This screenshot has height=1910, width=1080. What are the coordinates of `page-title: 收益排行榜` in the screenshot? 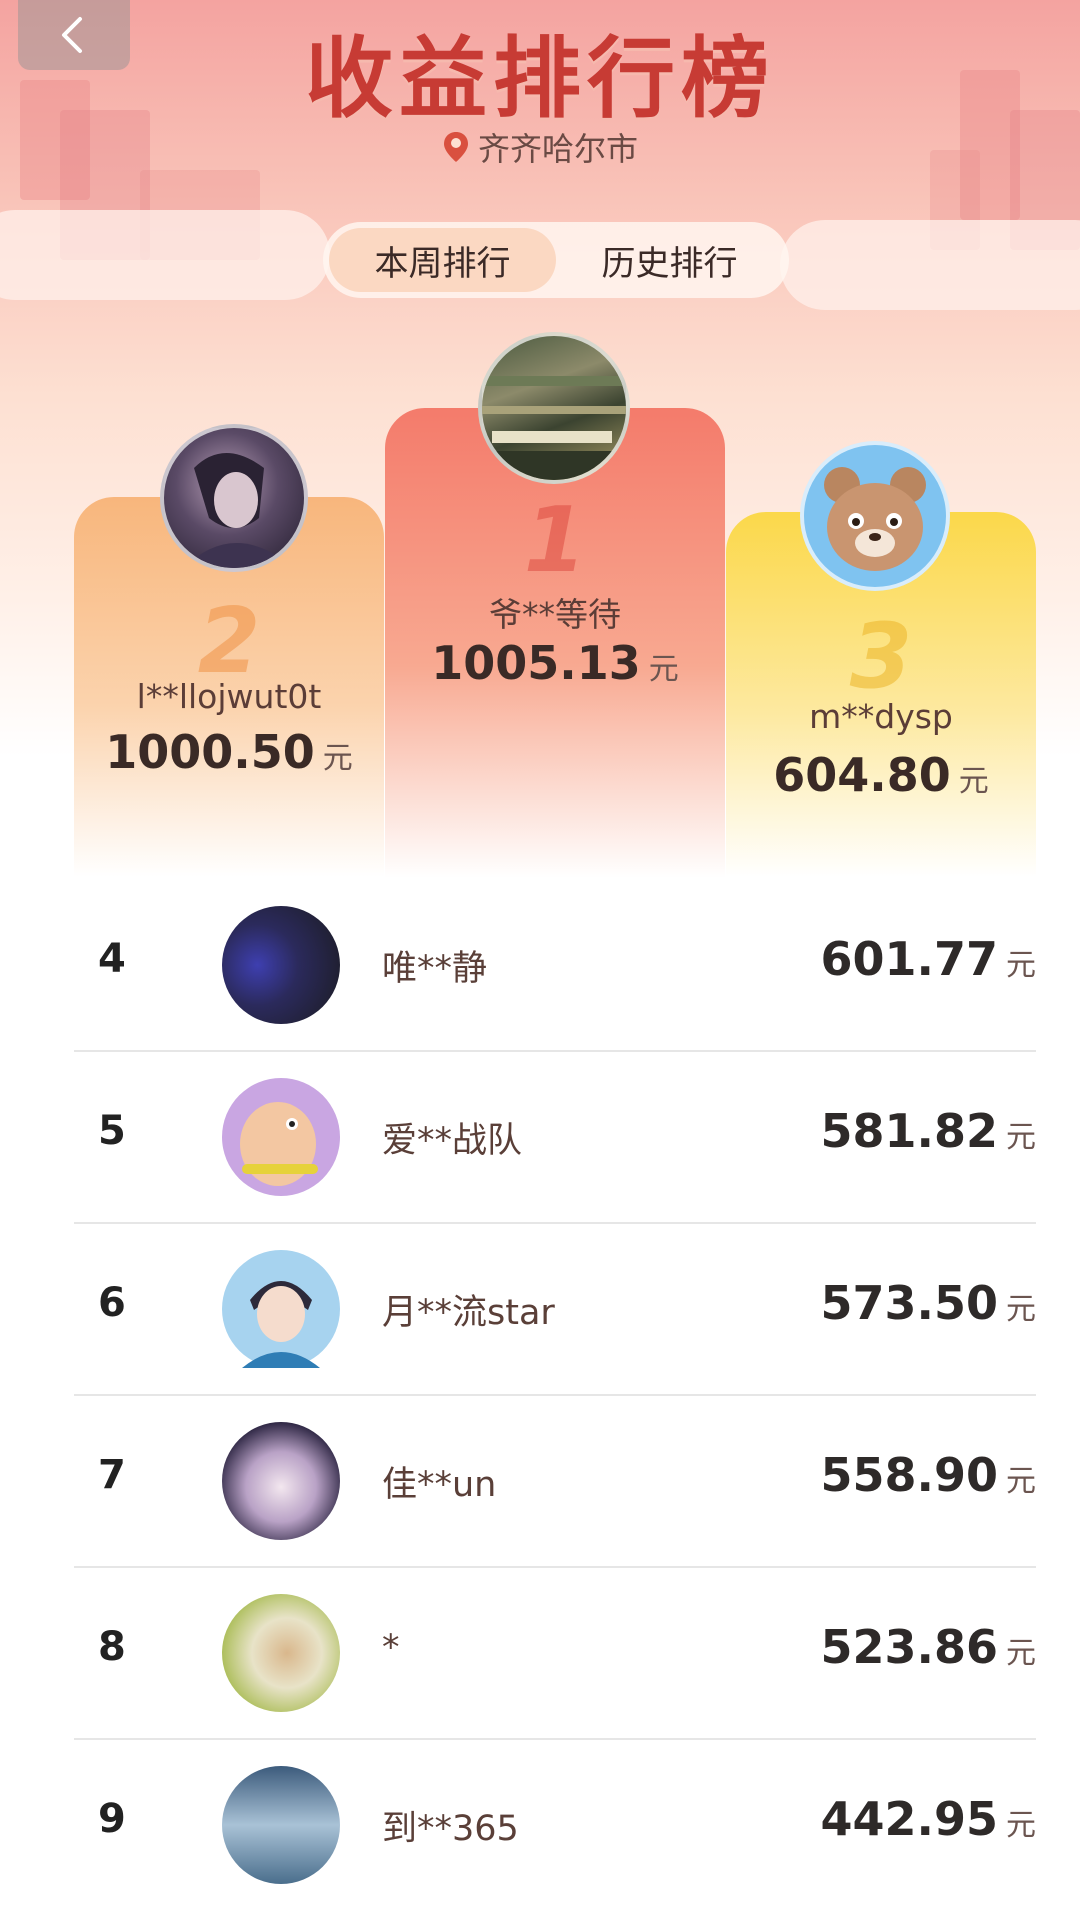 It's located at (539, 78).